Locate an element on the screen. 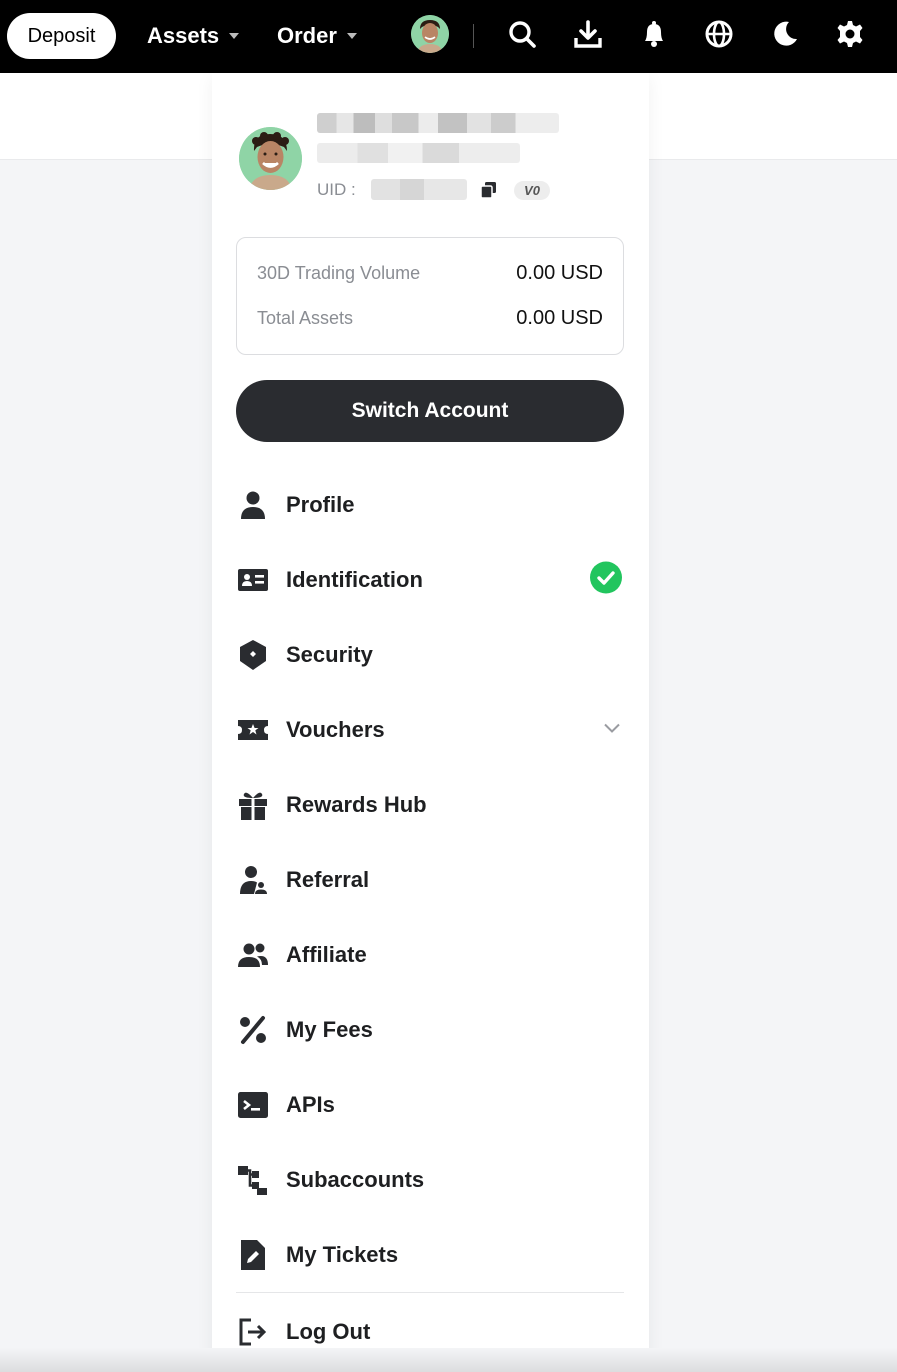 This screenshot has width=897, height=1372. menu-item-label: Identification is located at coordinates (354, 579).